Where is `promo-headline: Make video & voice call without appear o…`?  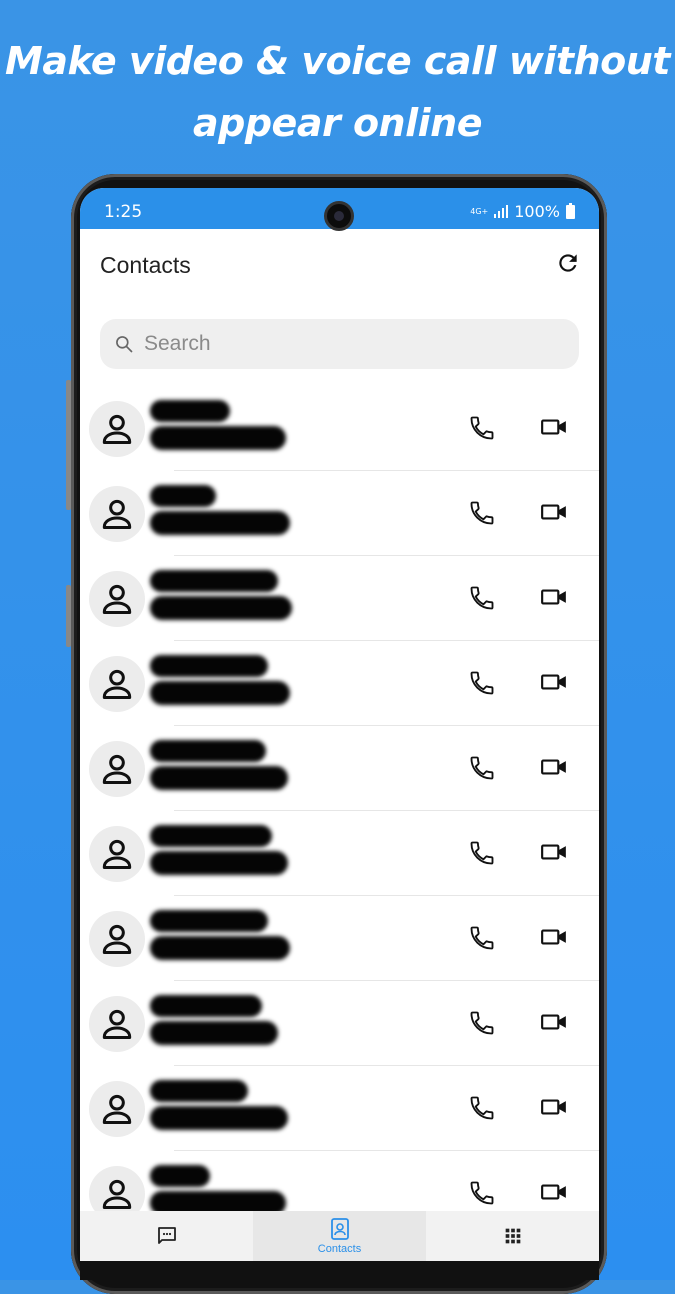
promo-headline: Make video & voice call without appear o… is located at coordinates (337, 92).